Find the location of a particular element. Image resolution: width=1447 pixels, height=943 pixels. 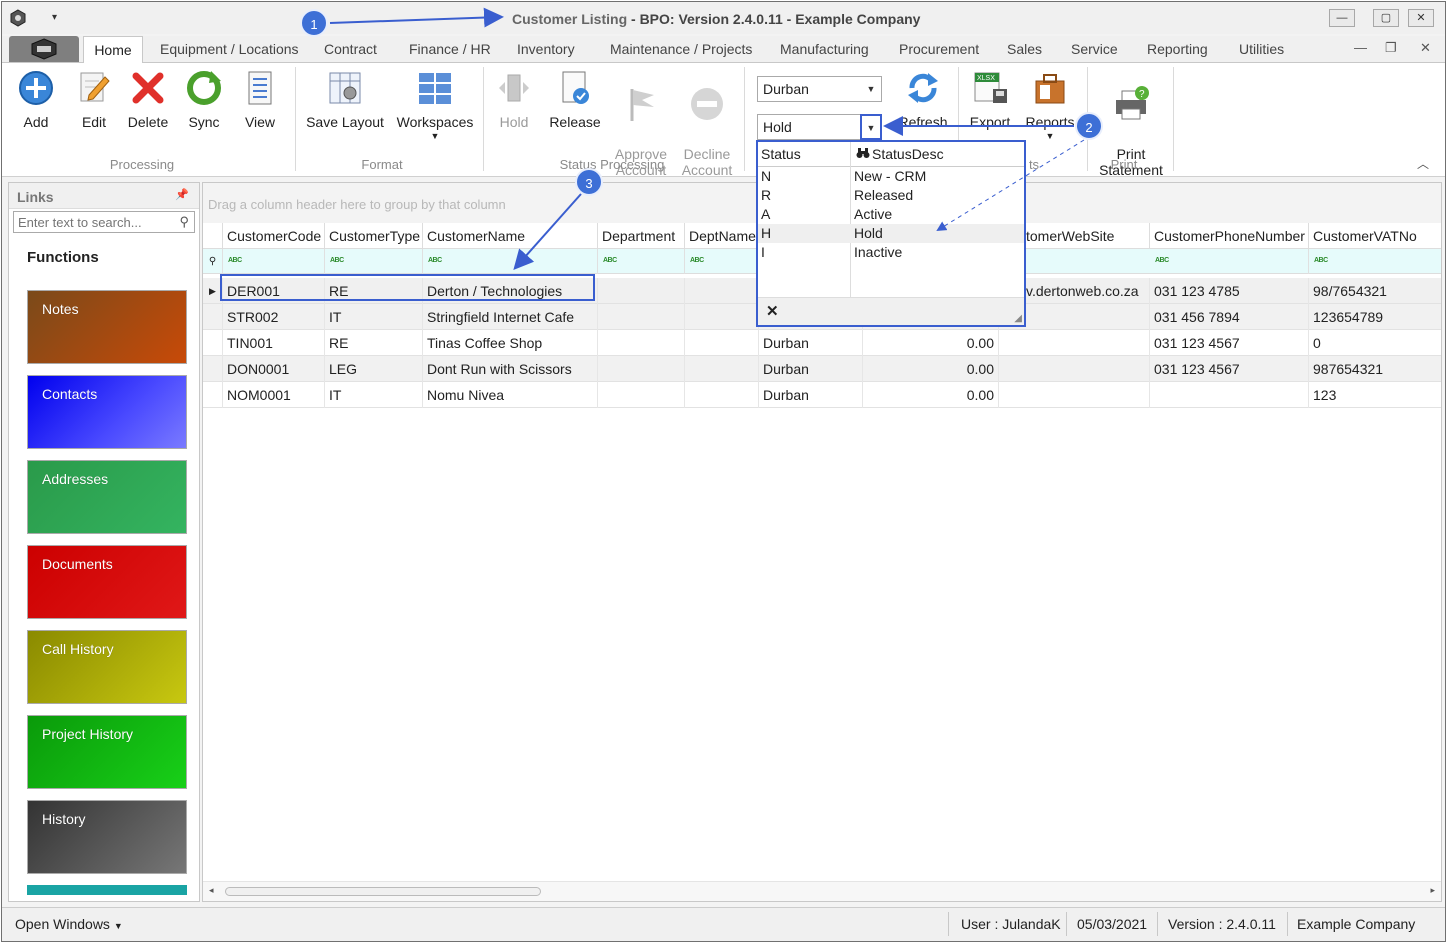

tab-maintenance-projects: Maintenance / Projects is located at coordinates (681, 49).